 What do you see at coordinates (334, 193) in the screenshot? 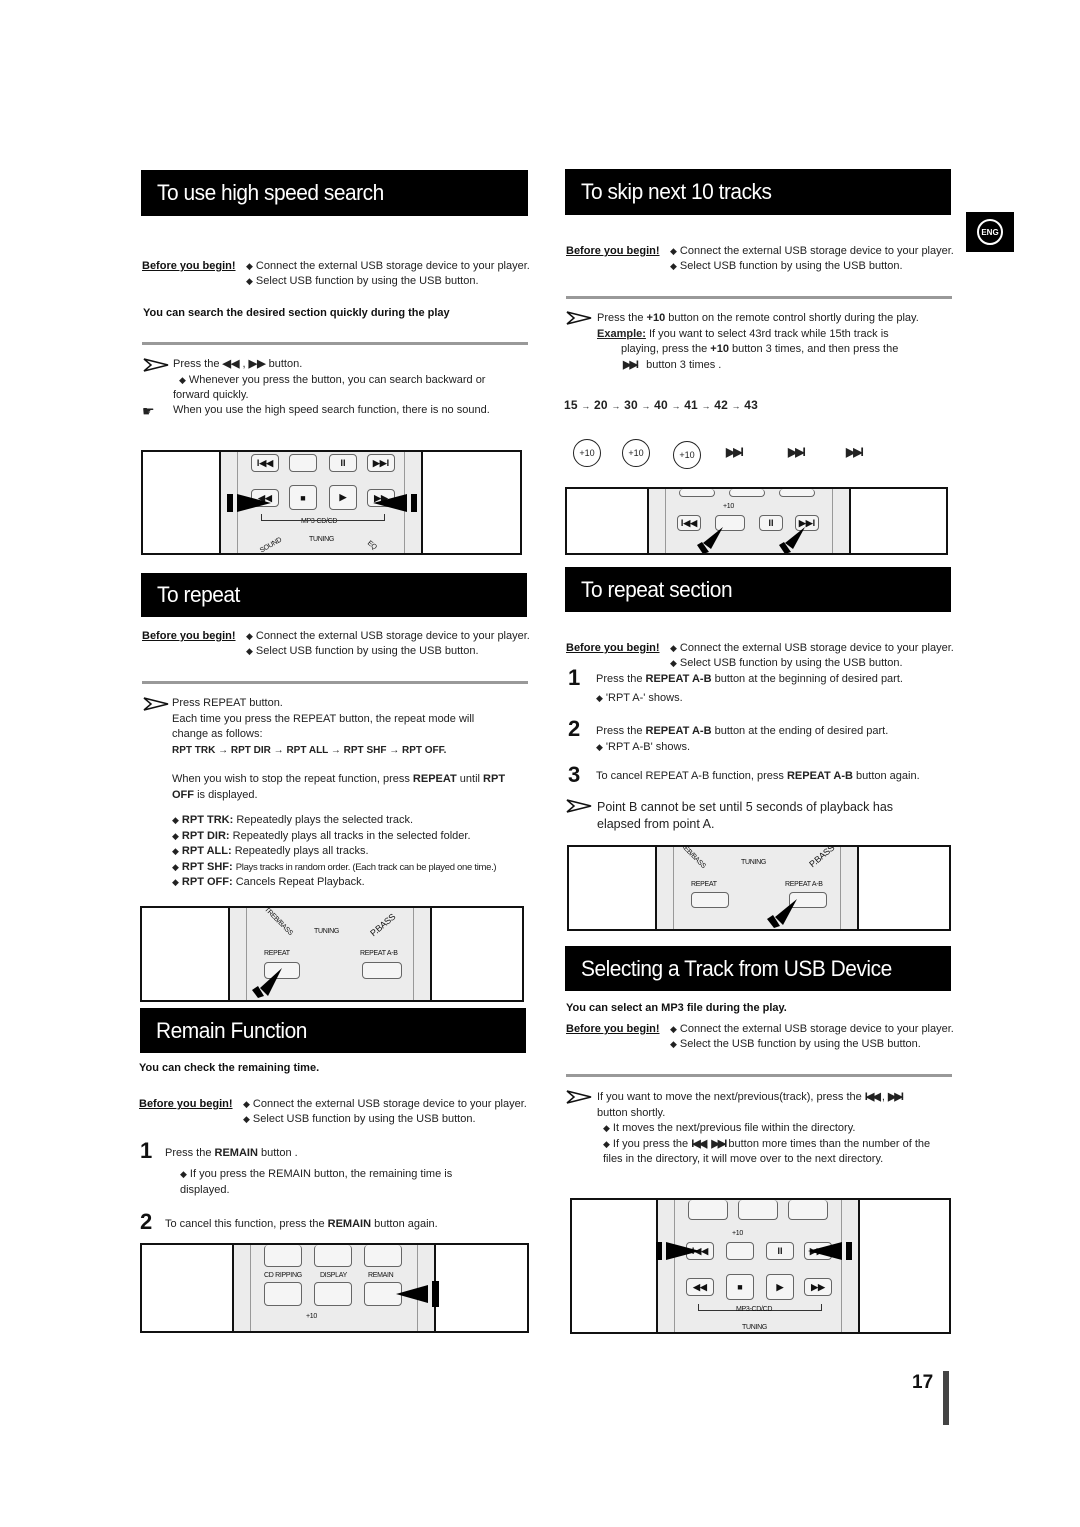
I see `section-header-high-speed-search: To use high speed search` at bounding box center [334, 193].